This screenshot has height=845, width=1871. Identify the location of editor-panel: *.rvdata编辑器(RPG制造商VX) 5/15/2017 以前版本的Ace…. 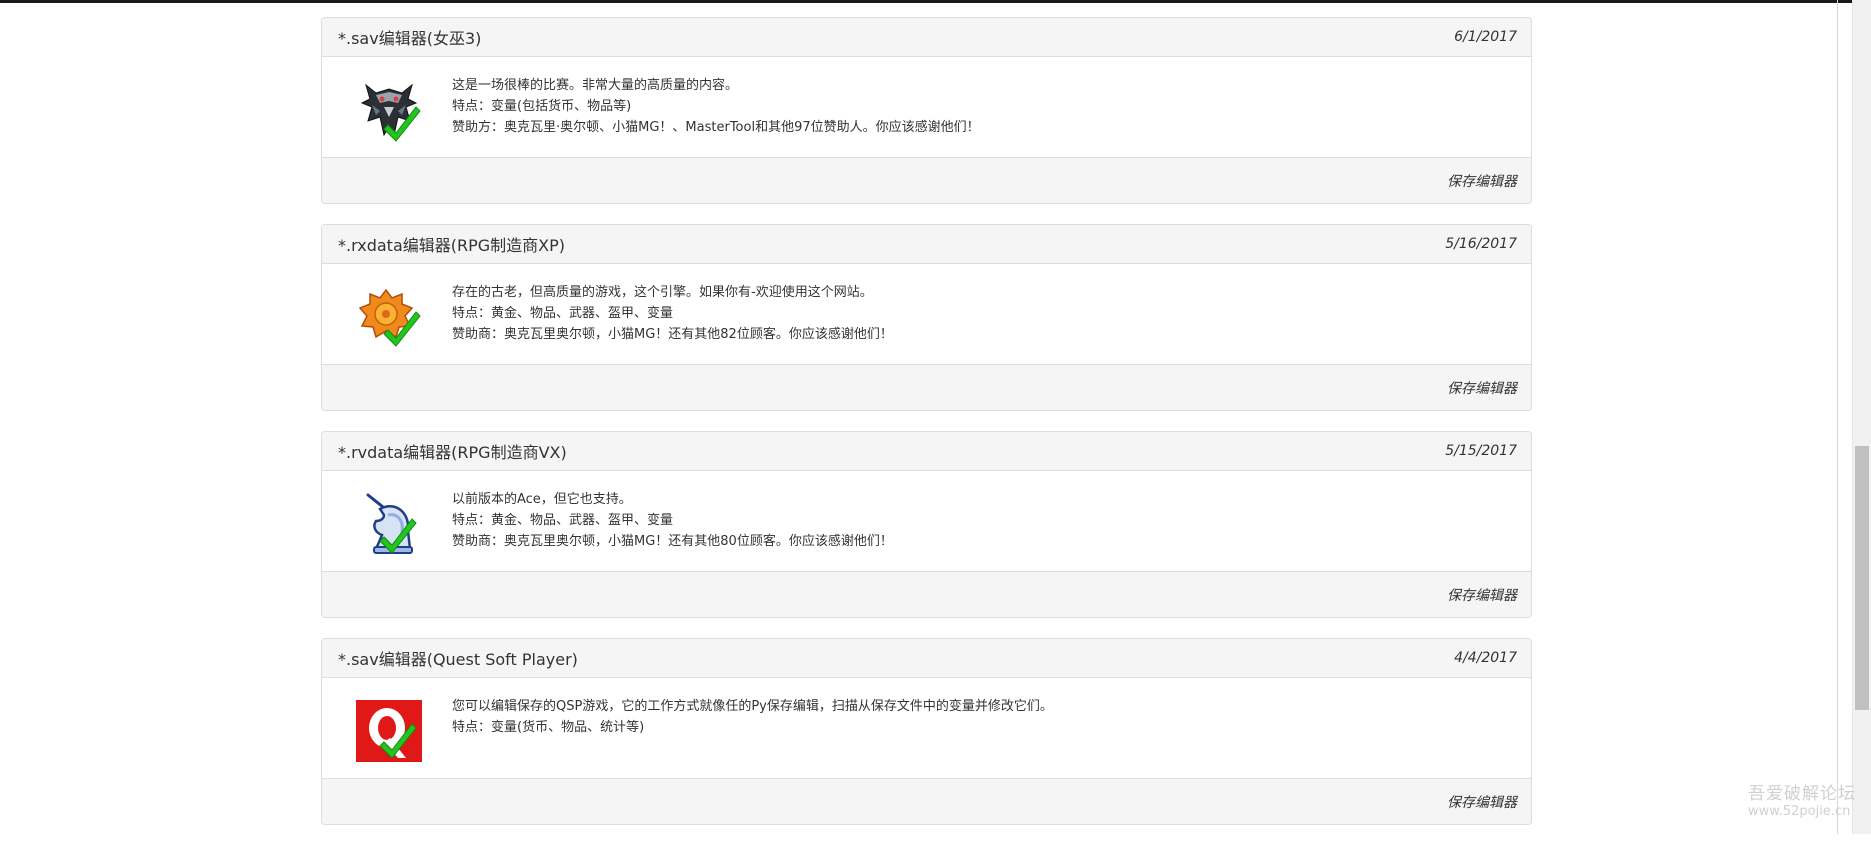
(926, 524).